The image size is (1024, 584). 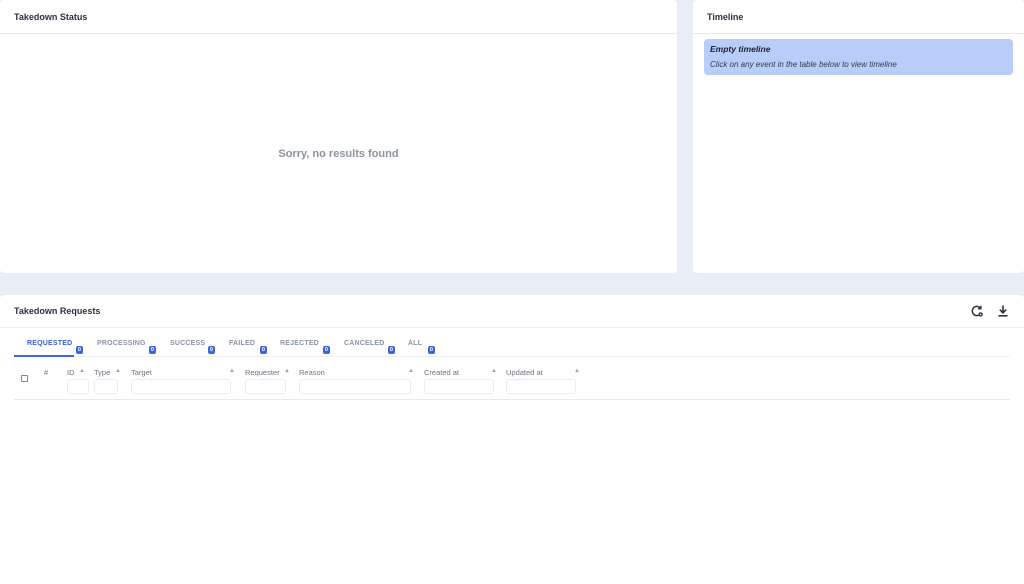 I want to click on tab-success: SUCCESS 0, so click(x=192, y=346).